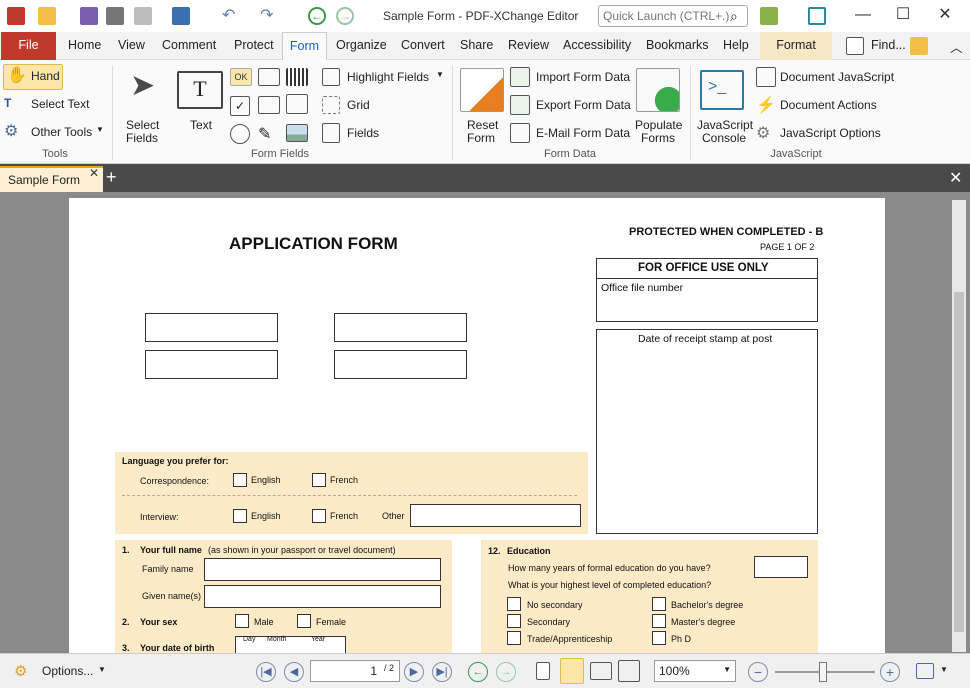 This screenshot has height=688, width=970. I want to click on list-box-icon, so click(269, 77).